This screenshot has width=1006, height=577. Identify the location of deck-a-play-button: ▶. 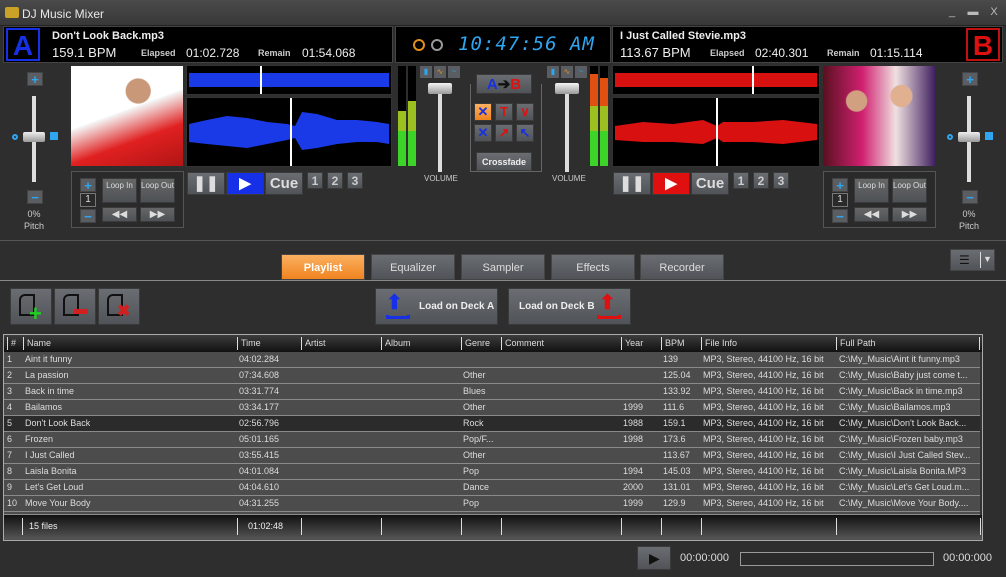
(245, 183).